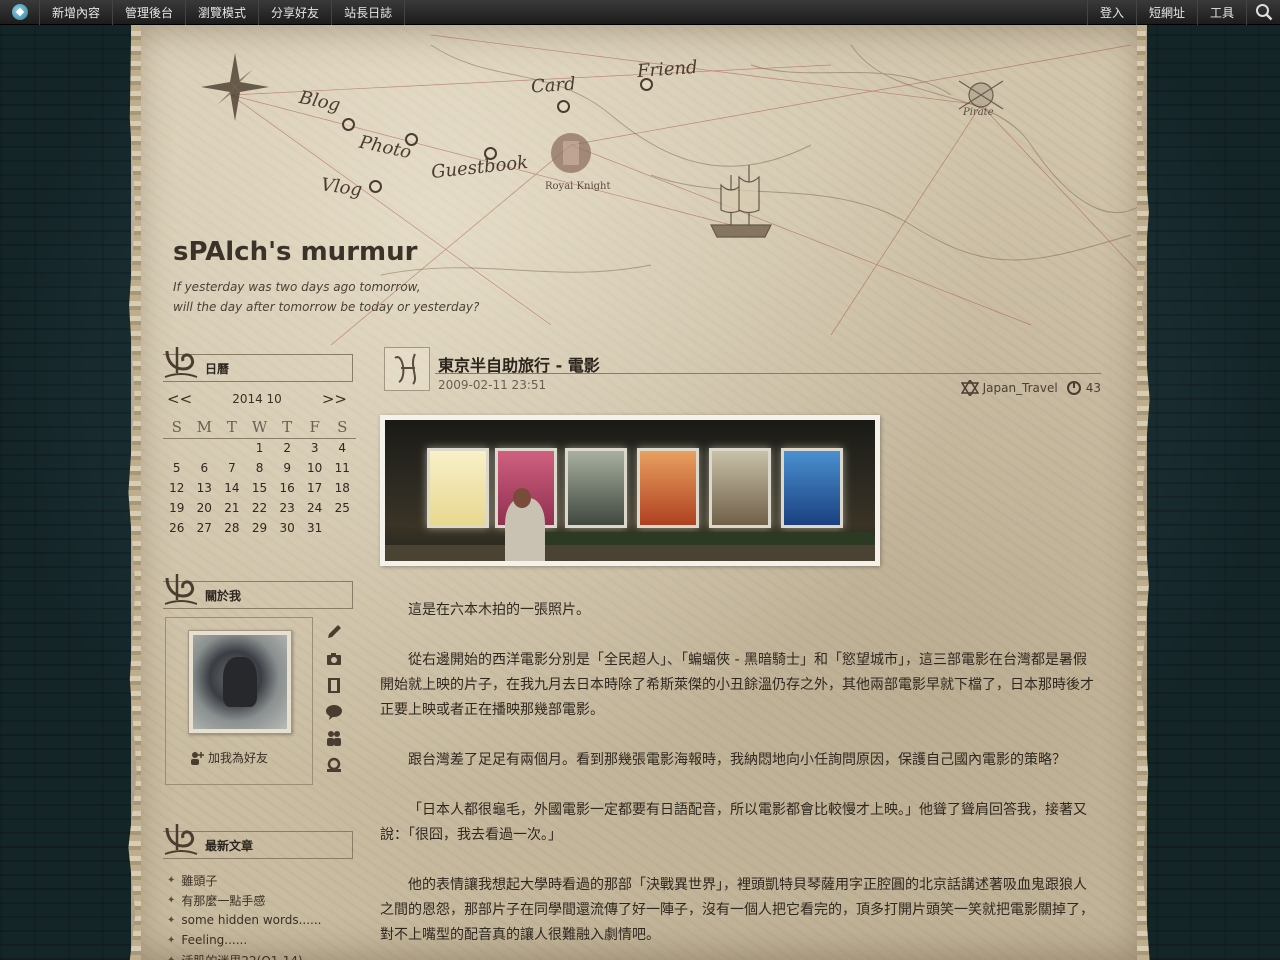  Describe the element at coordinates (499, 610) in the screenshot. I see `article-paragraph: 這是在六本木拍的一張照片。` at that location.